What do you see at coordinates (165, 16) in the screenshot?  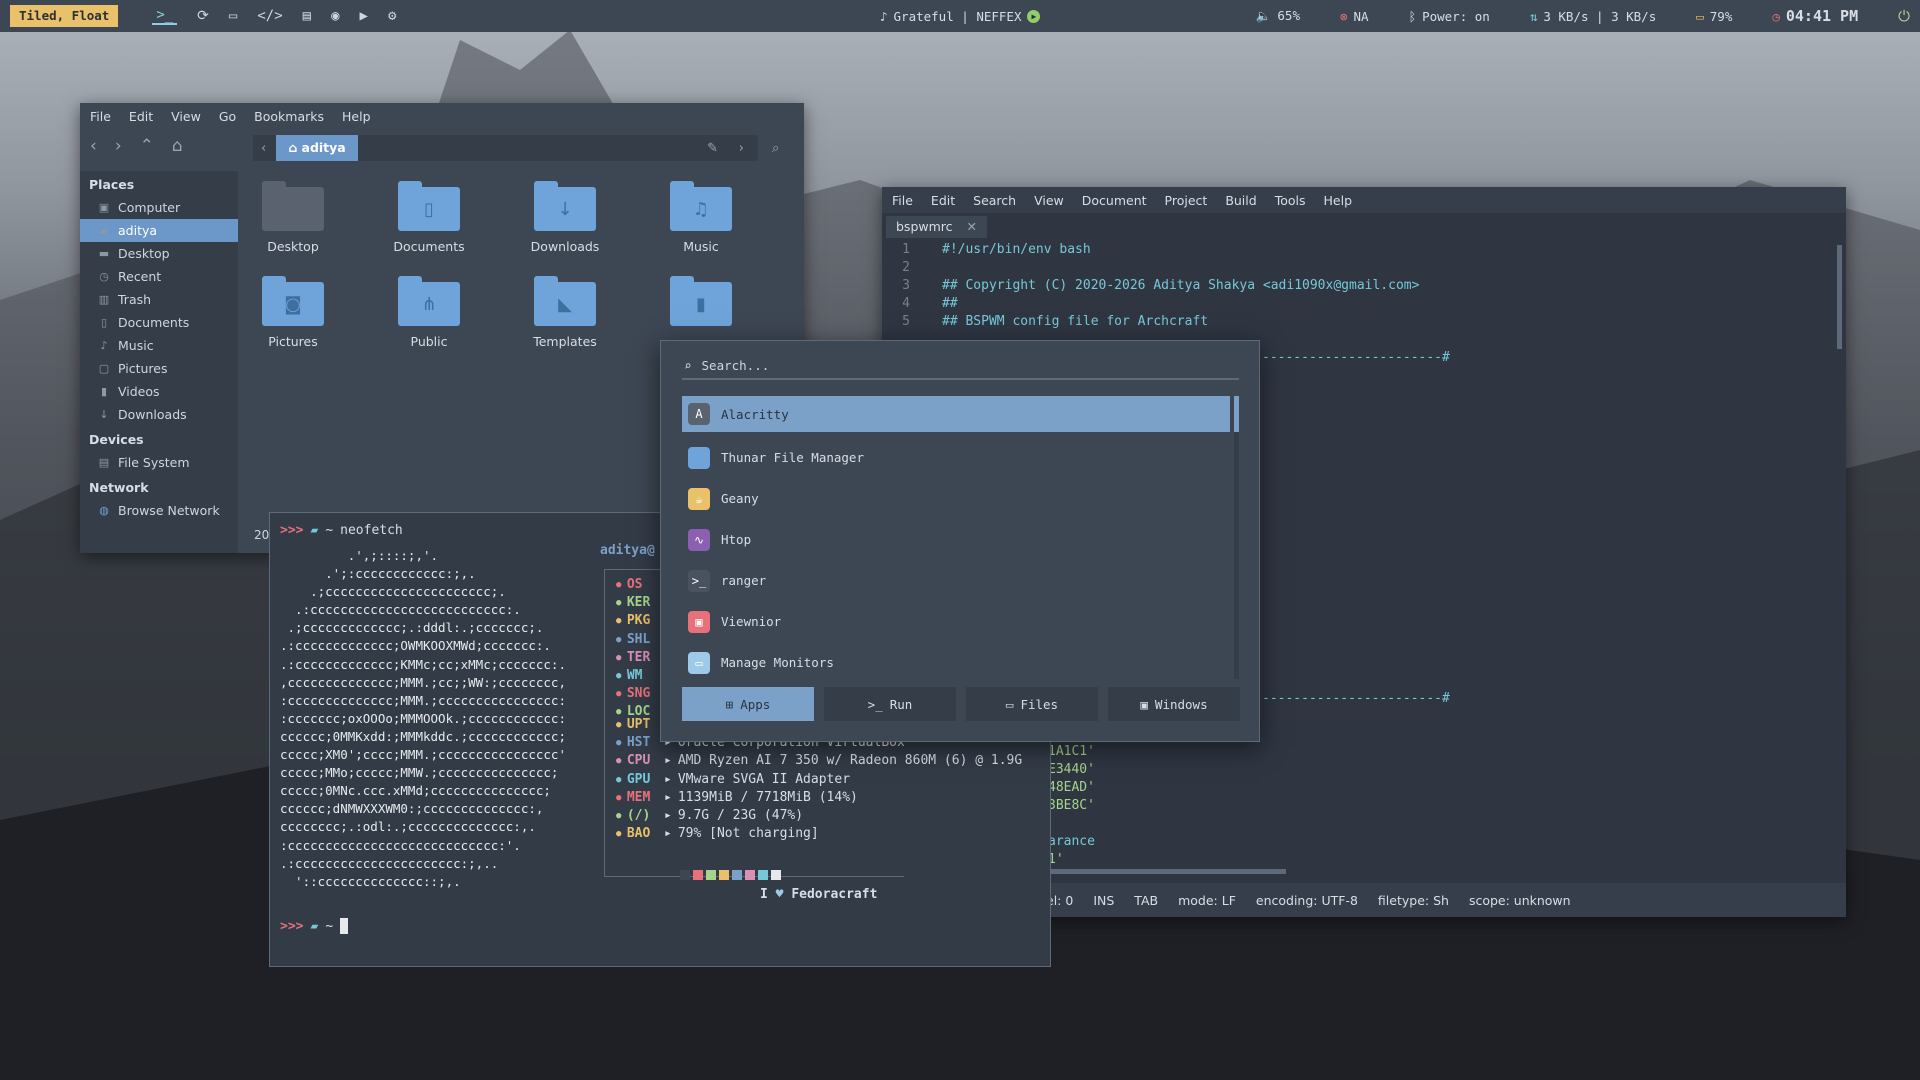 I see `terminal-icon: >_` at bounding box center [165, 16].